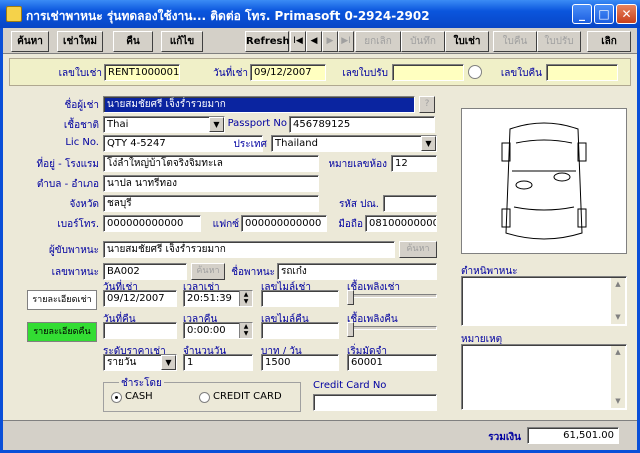 The image size is (640, 453). What do you see at coordinates (288, 72) in the screenshot?
I see `rent-date-field: 09/12/2007` at bounding box center [288, 72].